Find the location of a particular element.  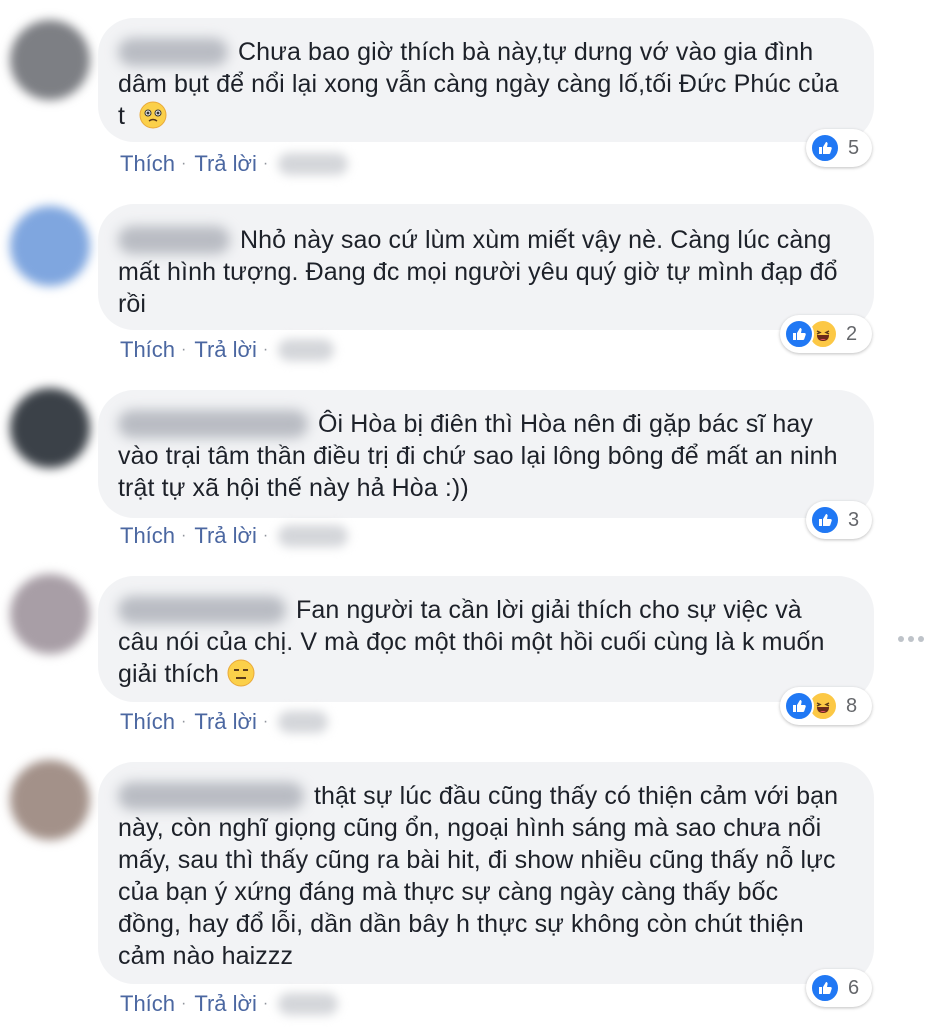

reaction-count: 6 is located at coordinates (854, 987).